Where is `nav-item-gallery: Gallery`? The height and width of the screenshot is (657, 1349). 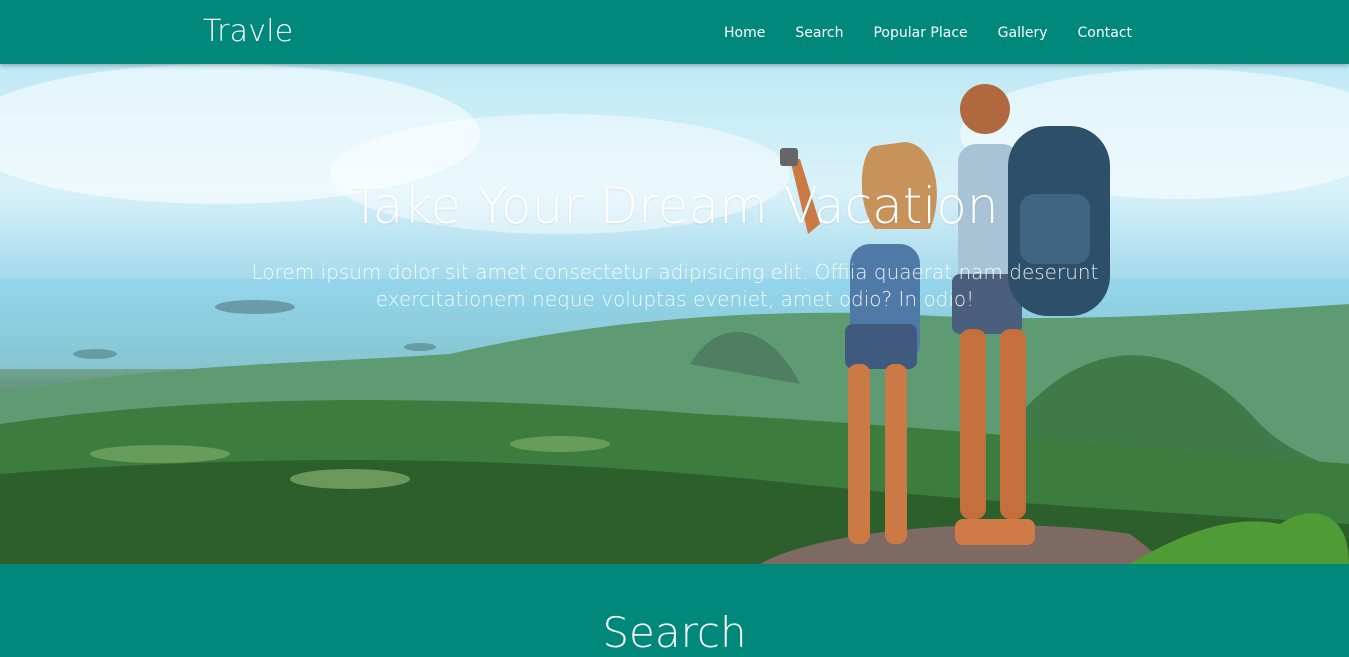
nav-item-gallery: Gallery is located at coordinates (1023, 31).